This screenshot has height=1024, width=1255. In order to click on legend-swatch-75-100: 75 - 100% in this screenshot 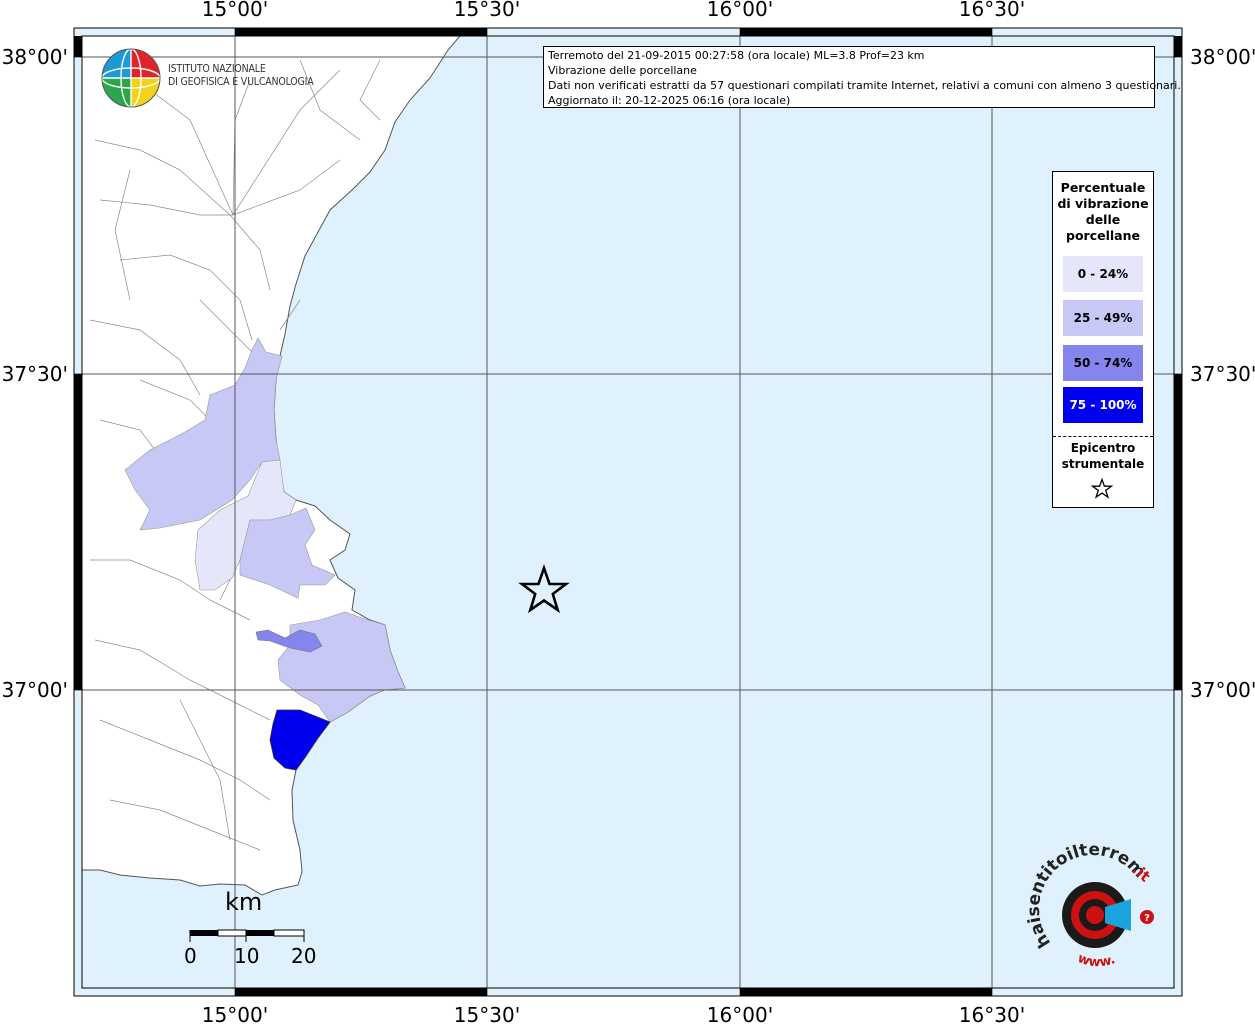, I will do `click(1103, 405)`.